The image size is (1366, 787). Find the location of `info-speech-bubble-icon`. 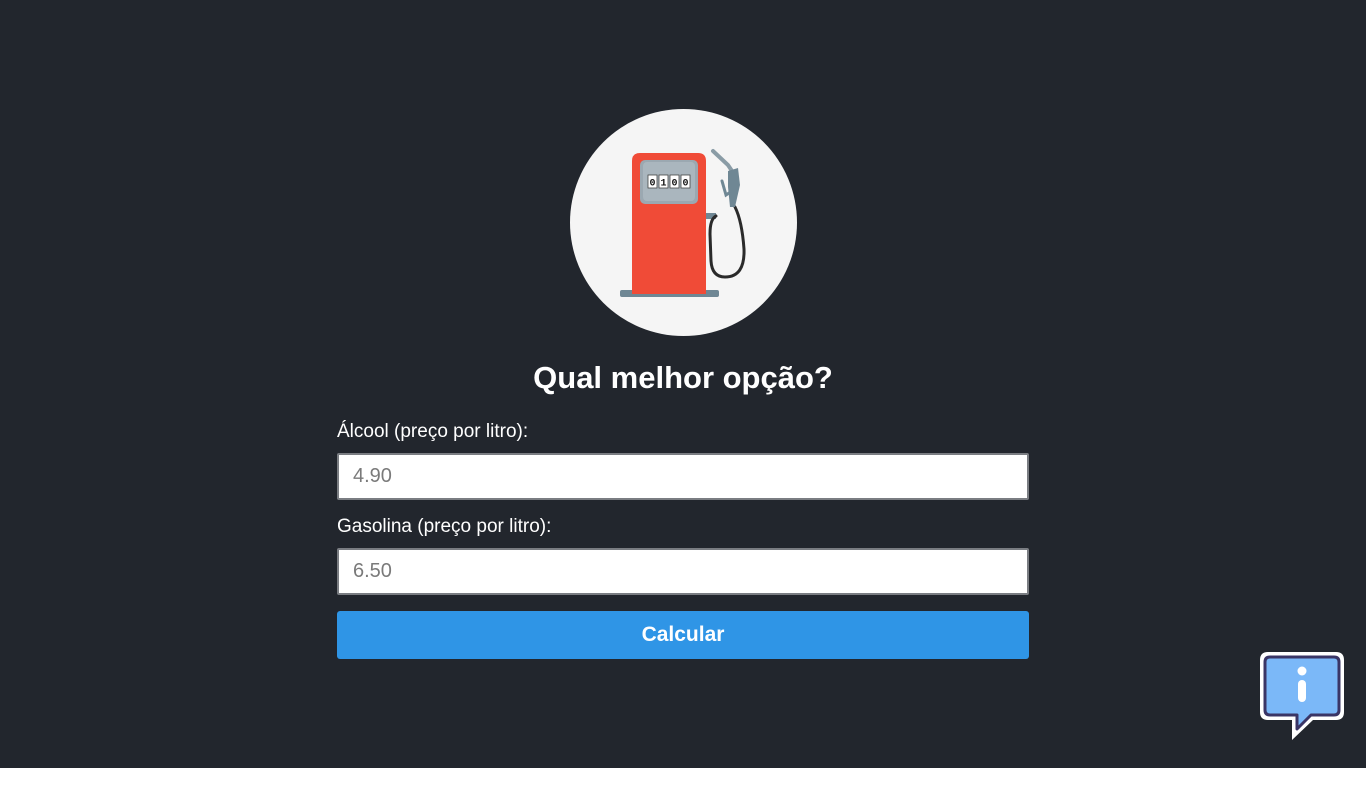

info-speech-bubble-icon is located at coordinates (1302, 696).